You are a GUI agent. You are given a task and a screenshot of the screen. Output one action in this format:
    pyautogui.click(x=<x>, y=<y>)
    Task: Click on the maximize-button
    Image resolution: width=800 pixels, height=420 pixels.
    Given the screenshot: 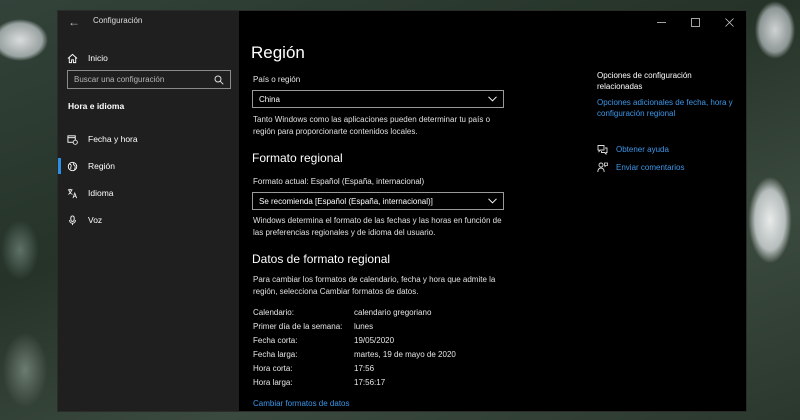 What is the action you would take?
    pyautogui.click(x=695, y=22)
    